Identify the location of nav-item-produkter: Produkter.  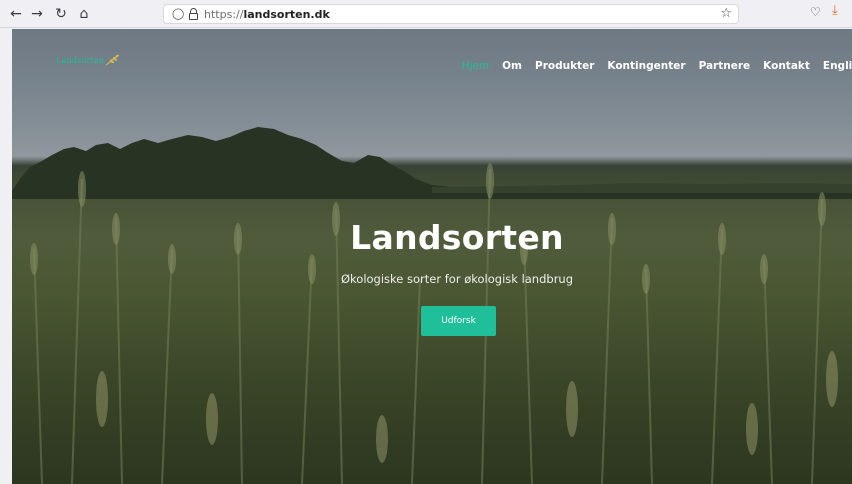
(564, 66).